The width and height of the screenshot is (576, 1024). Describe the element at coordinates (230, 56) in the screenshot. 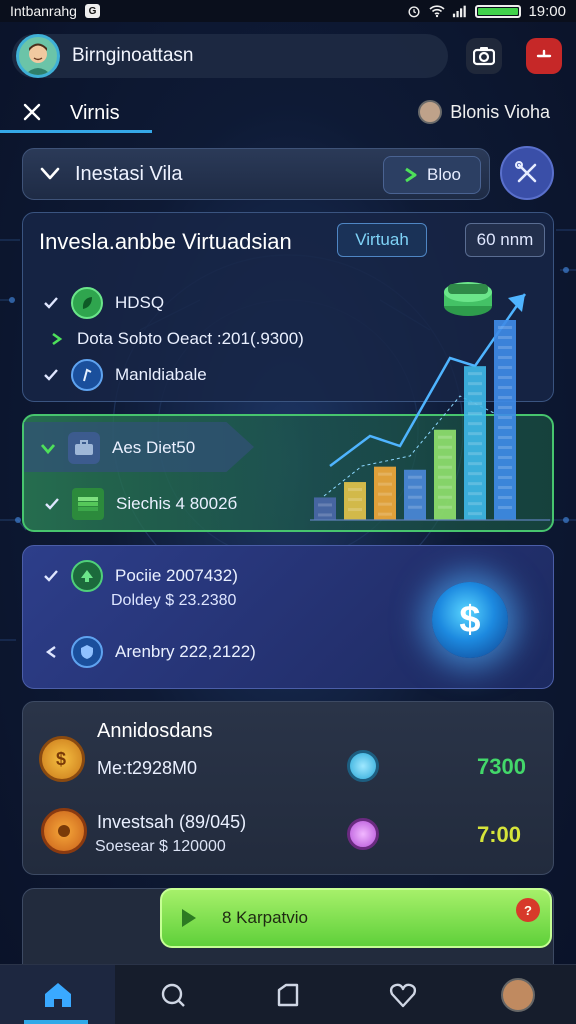

I see `profile-header: Birnginoattasn` at that location.